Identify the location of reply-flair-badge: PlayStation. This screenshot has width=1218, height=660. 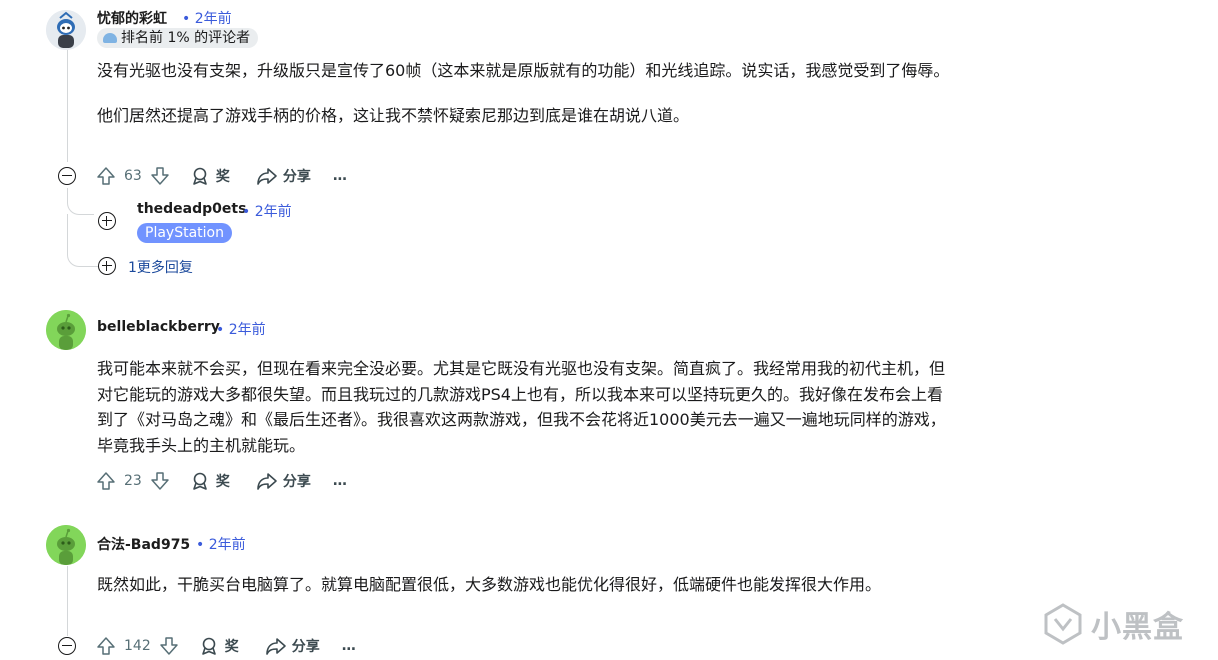
(184, 233).